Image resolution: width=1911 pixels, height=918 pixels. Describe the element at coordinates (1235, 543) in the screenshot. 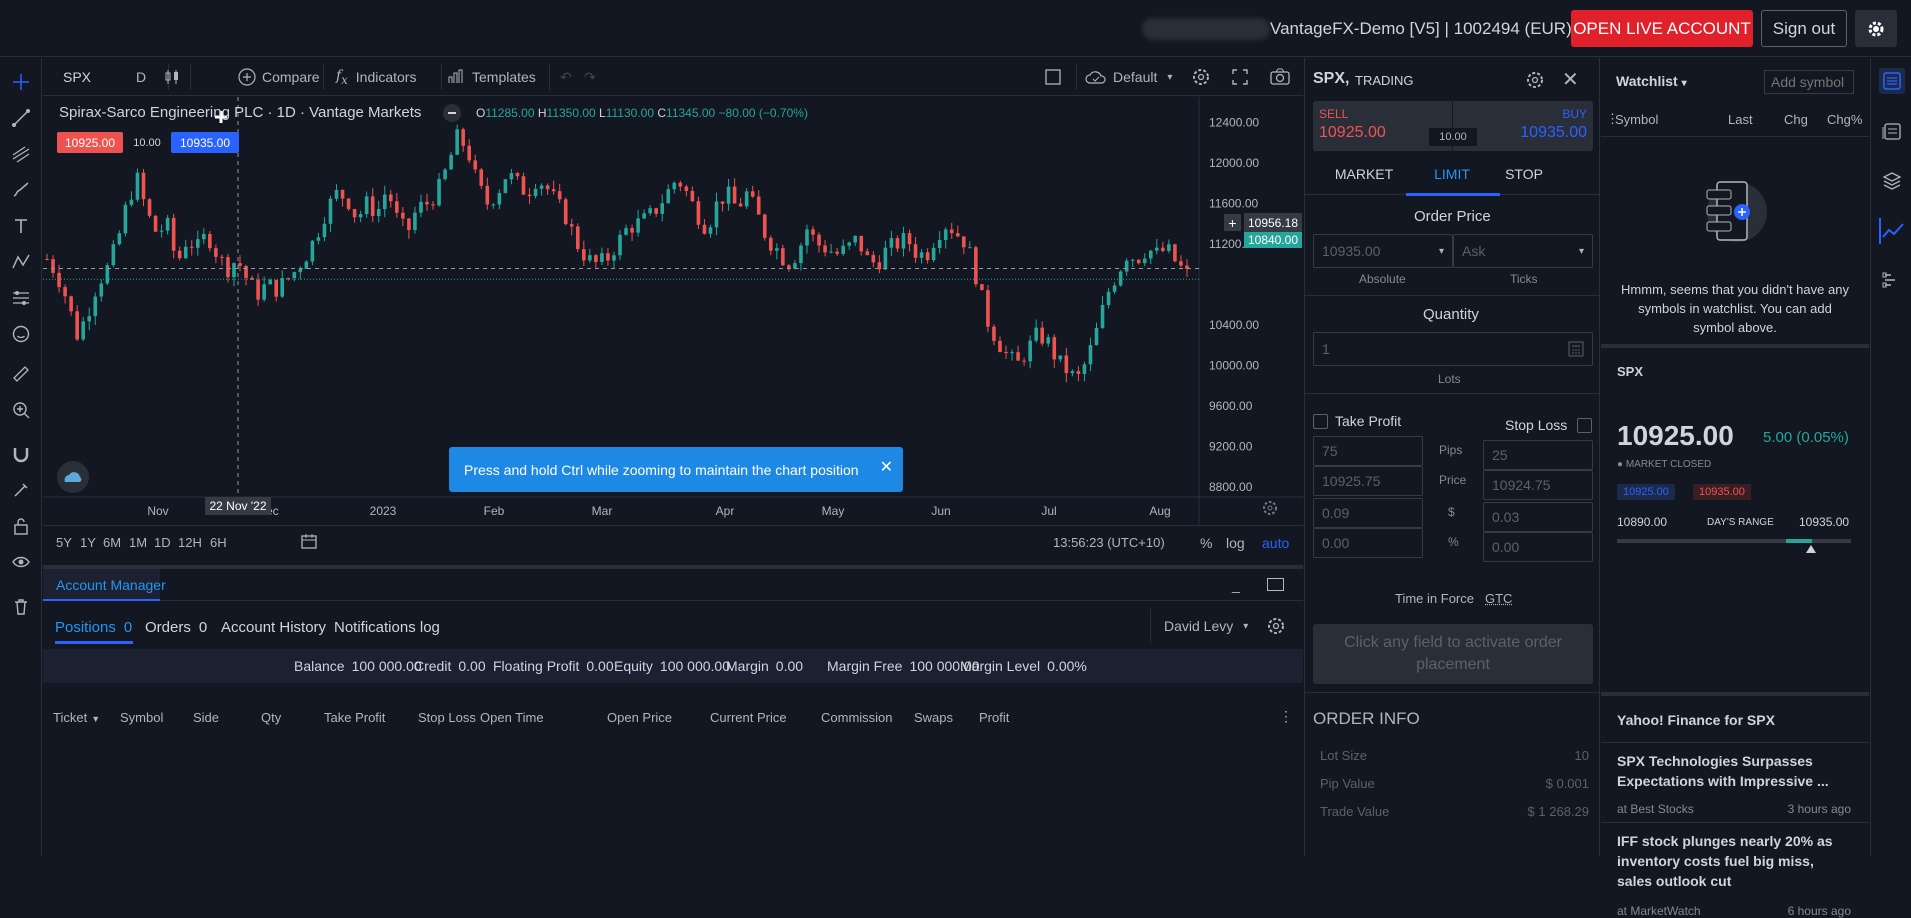

I see `log-toggle: log` at that location.